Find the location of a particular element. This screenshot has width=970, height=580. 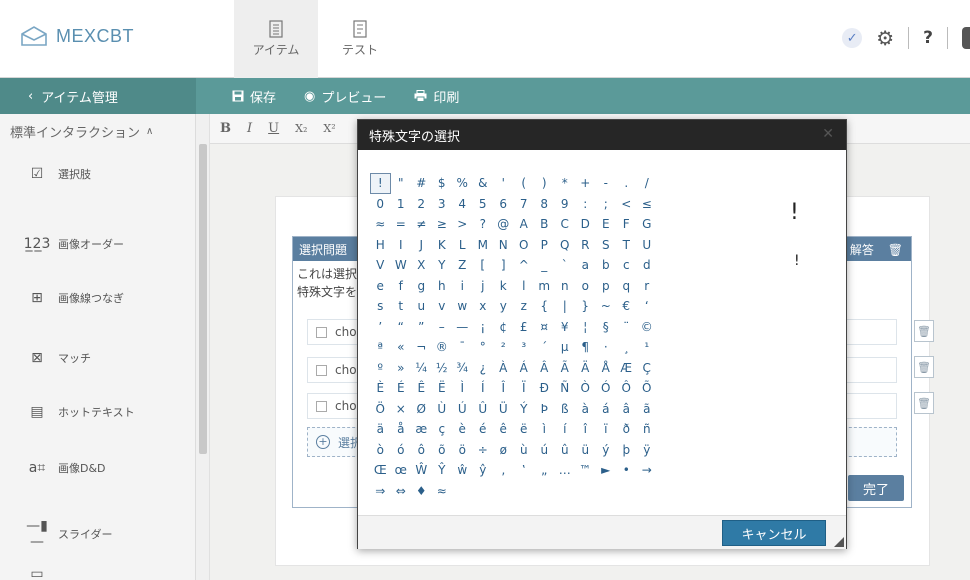

special-char-cell: º is located at coordinates (380, 368).